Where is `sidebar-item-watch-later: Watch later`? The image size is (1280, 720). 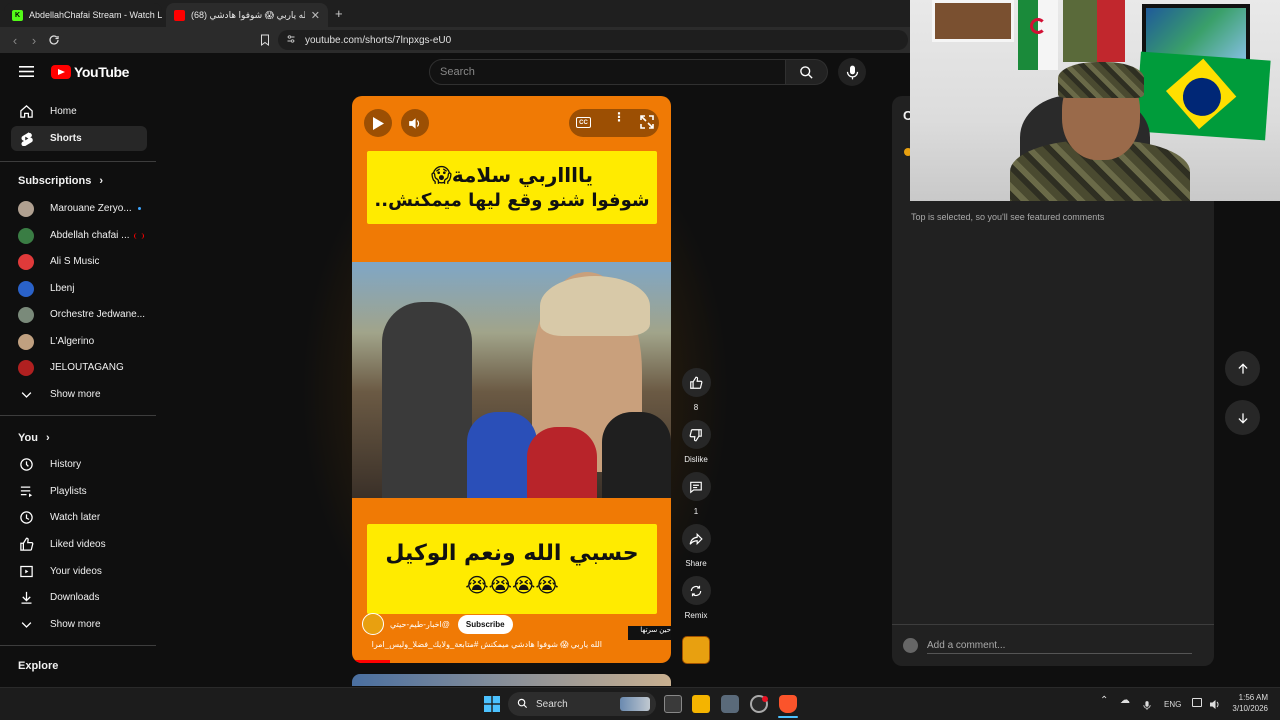 sidebar-item-watch-later: Watch later is located at coordinates (79, 517).